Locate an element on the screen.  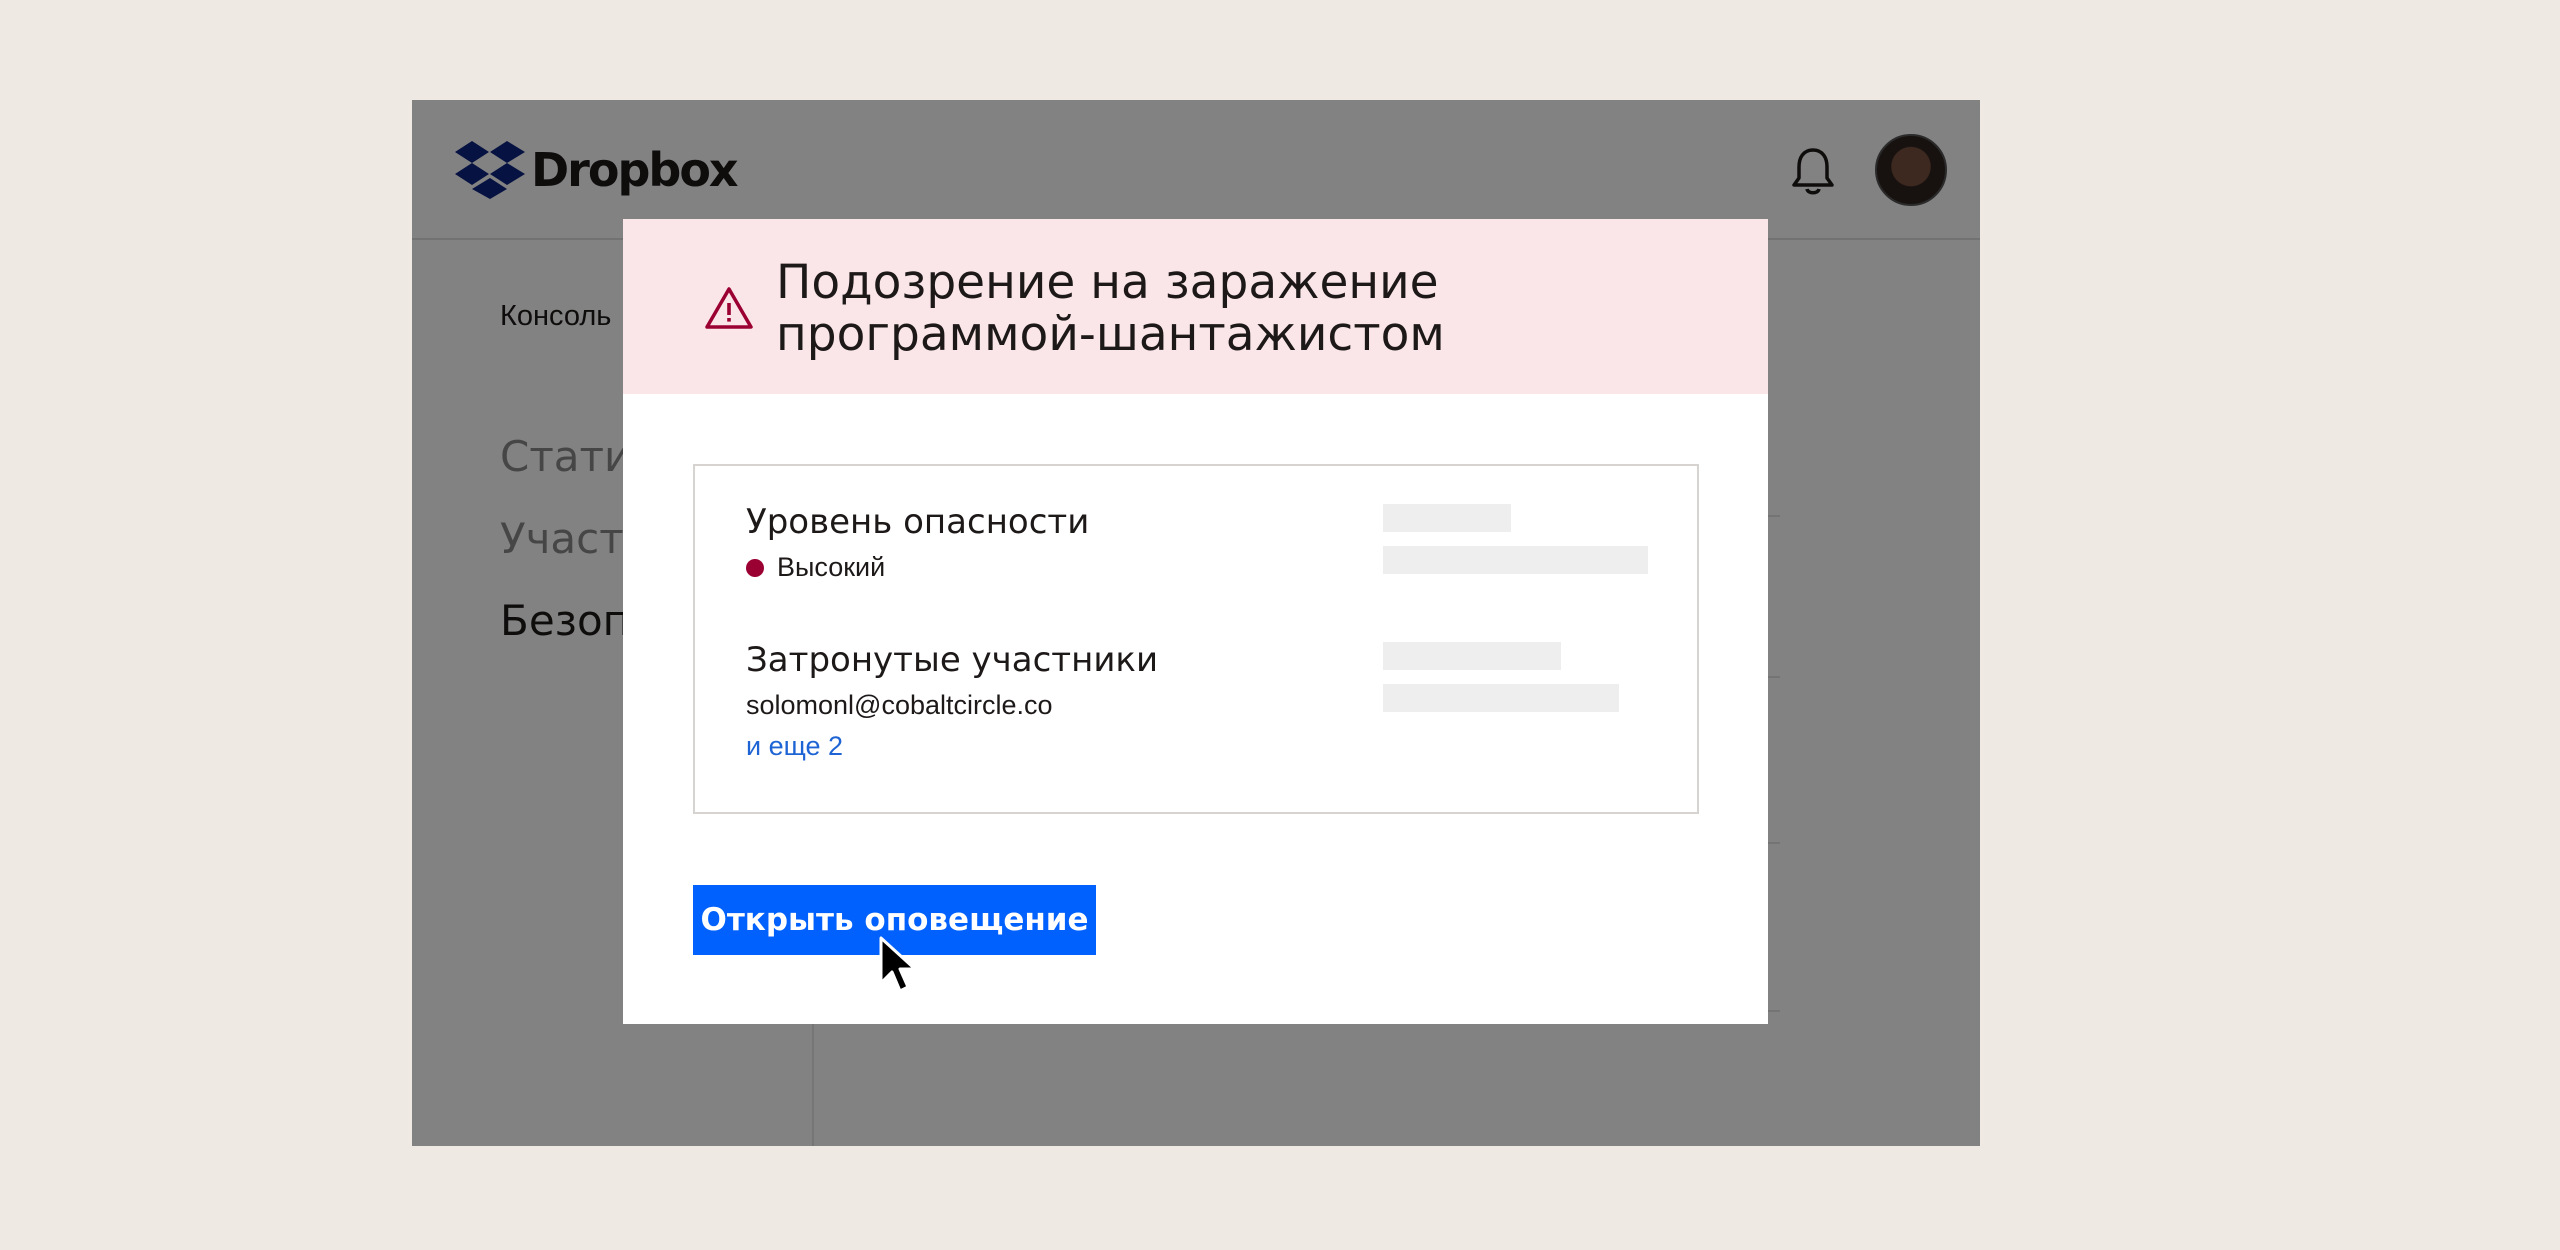
member-email: solomonl@cobaltcircle.co is located at coordinates (899, 705).